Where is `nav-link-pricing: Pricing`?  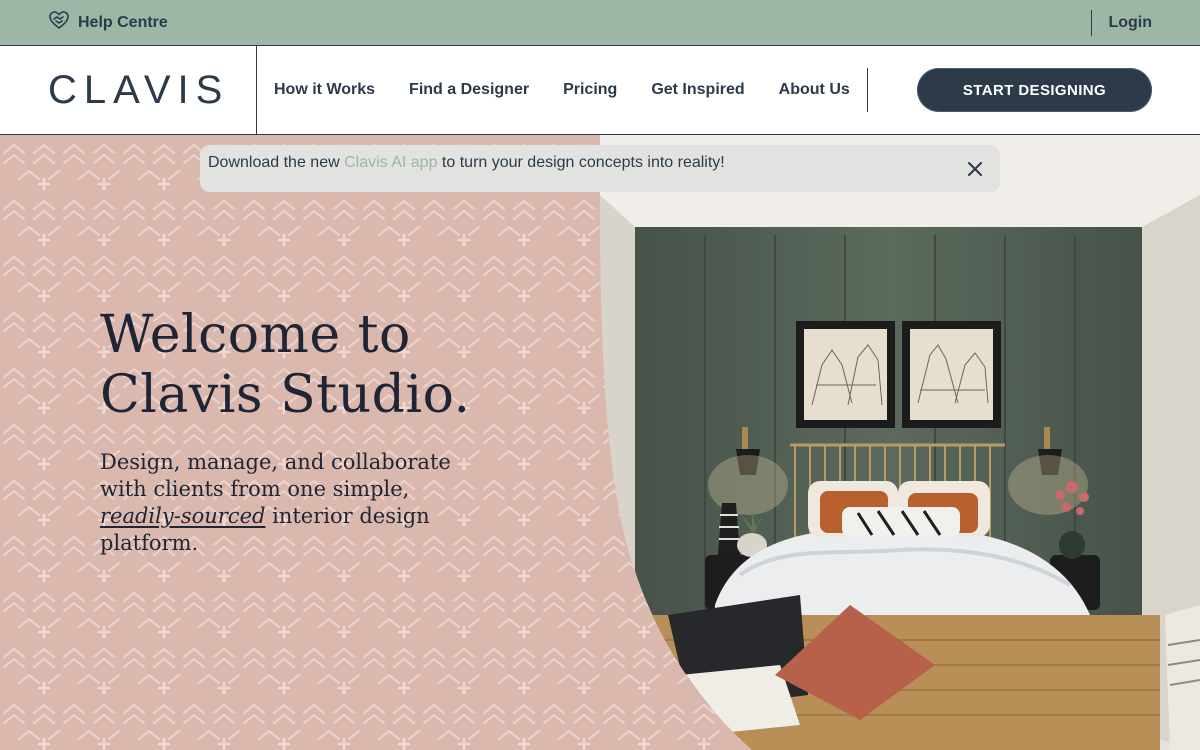
nav-link-pricing: Pricing is located at coordinates (590, 90).